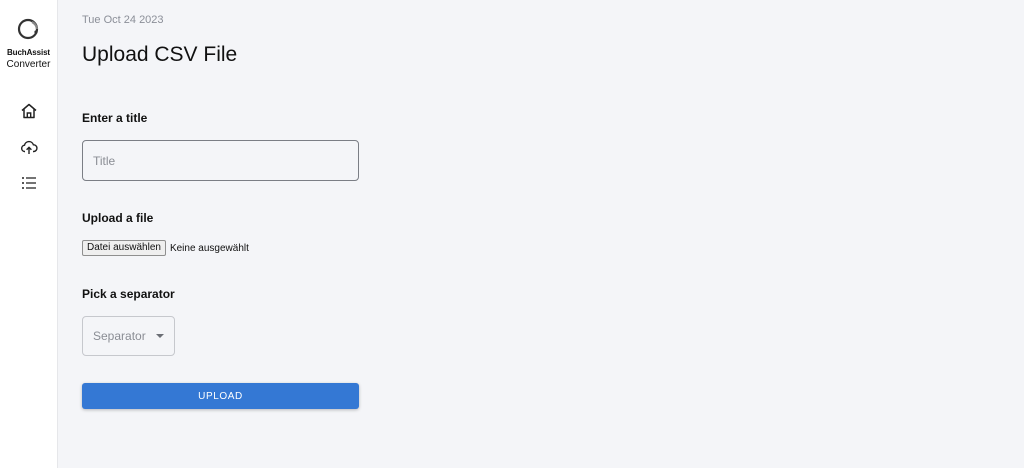 This screenshot has width=1024, height=468. I want to click on brand-name: BuchAssist, so click(28, 52).